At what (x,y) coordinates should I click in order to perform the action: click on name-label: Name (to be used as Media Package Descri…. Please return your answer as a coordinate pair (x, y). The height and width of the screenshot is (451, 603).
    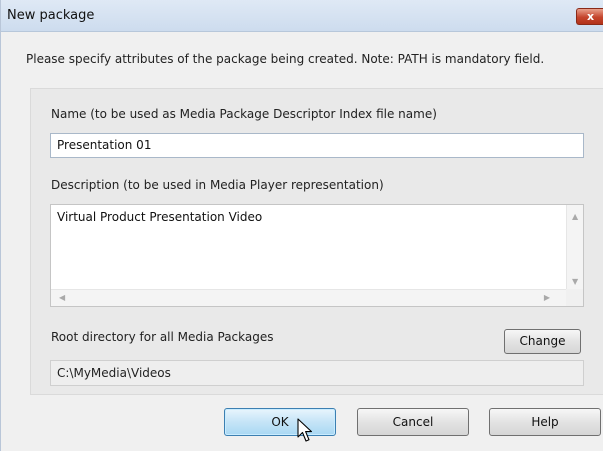
    Looking at the image, I should click on (244, 114).